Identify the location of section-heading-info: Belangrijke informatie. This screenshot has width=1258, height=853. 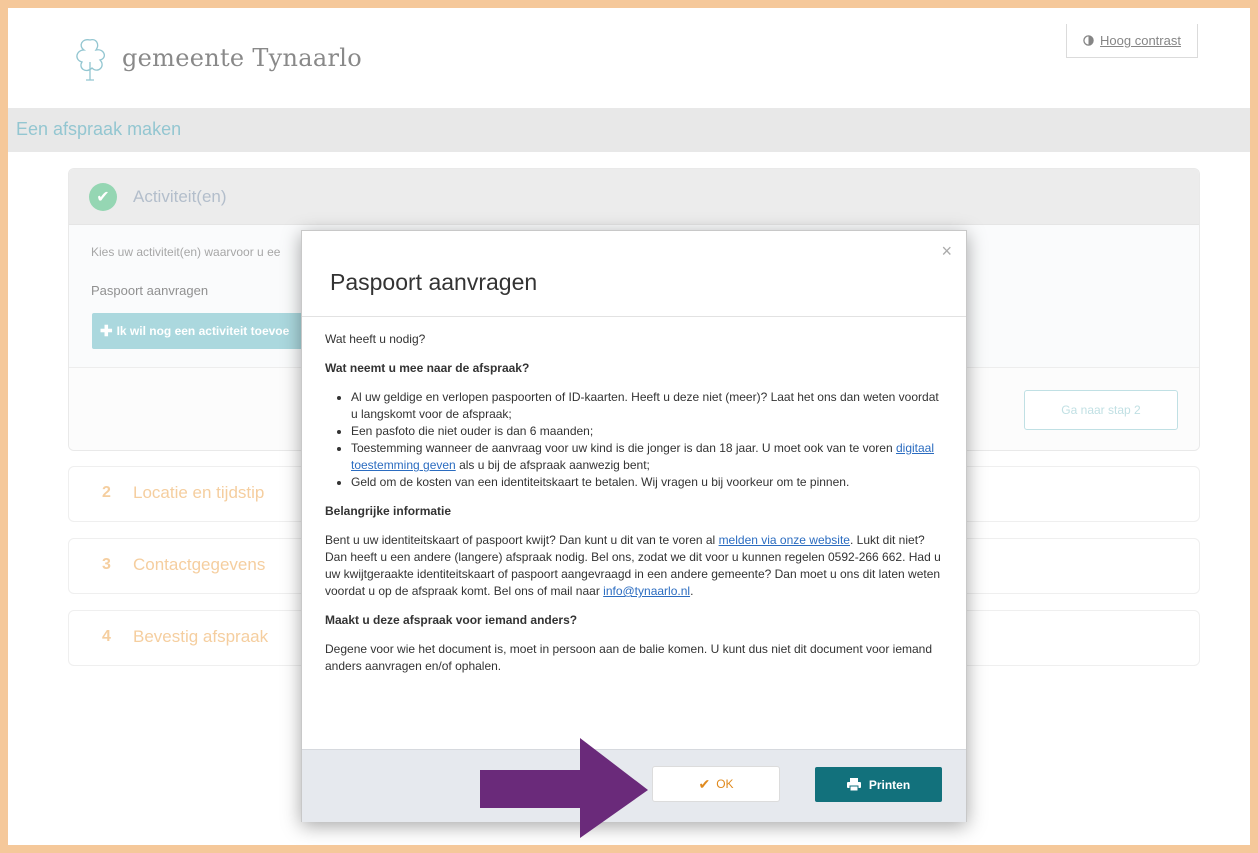
(388, 511).